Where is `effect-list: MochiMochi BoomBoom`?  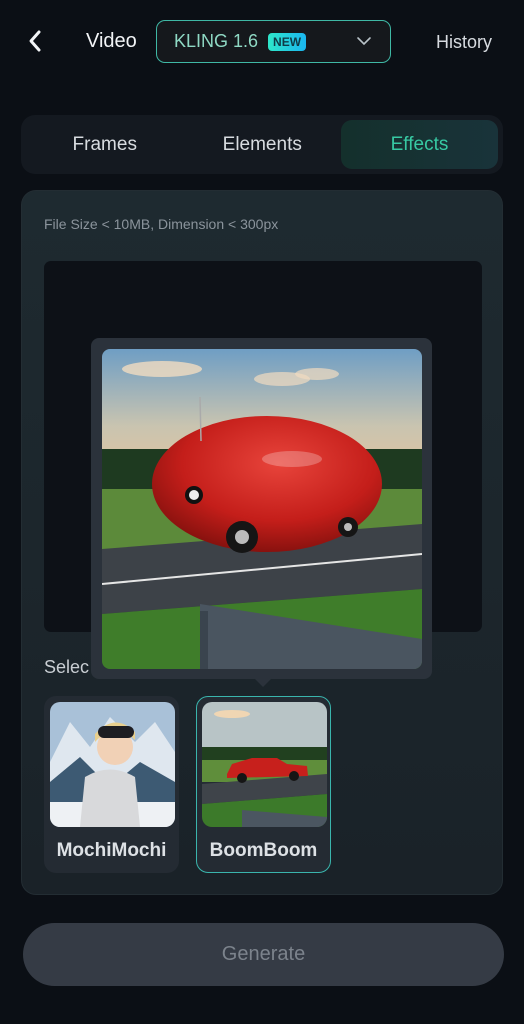
effect-list: MochiMochi BoomBoom is located at coordinates (187, 784).